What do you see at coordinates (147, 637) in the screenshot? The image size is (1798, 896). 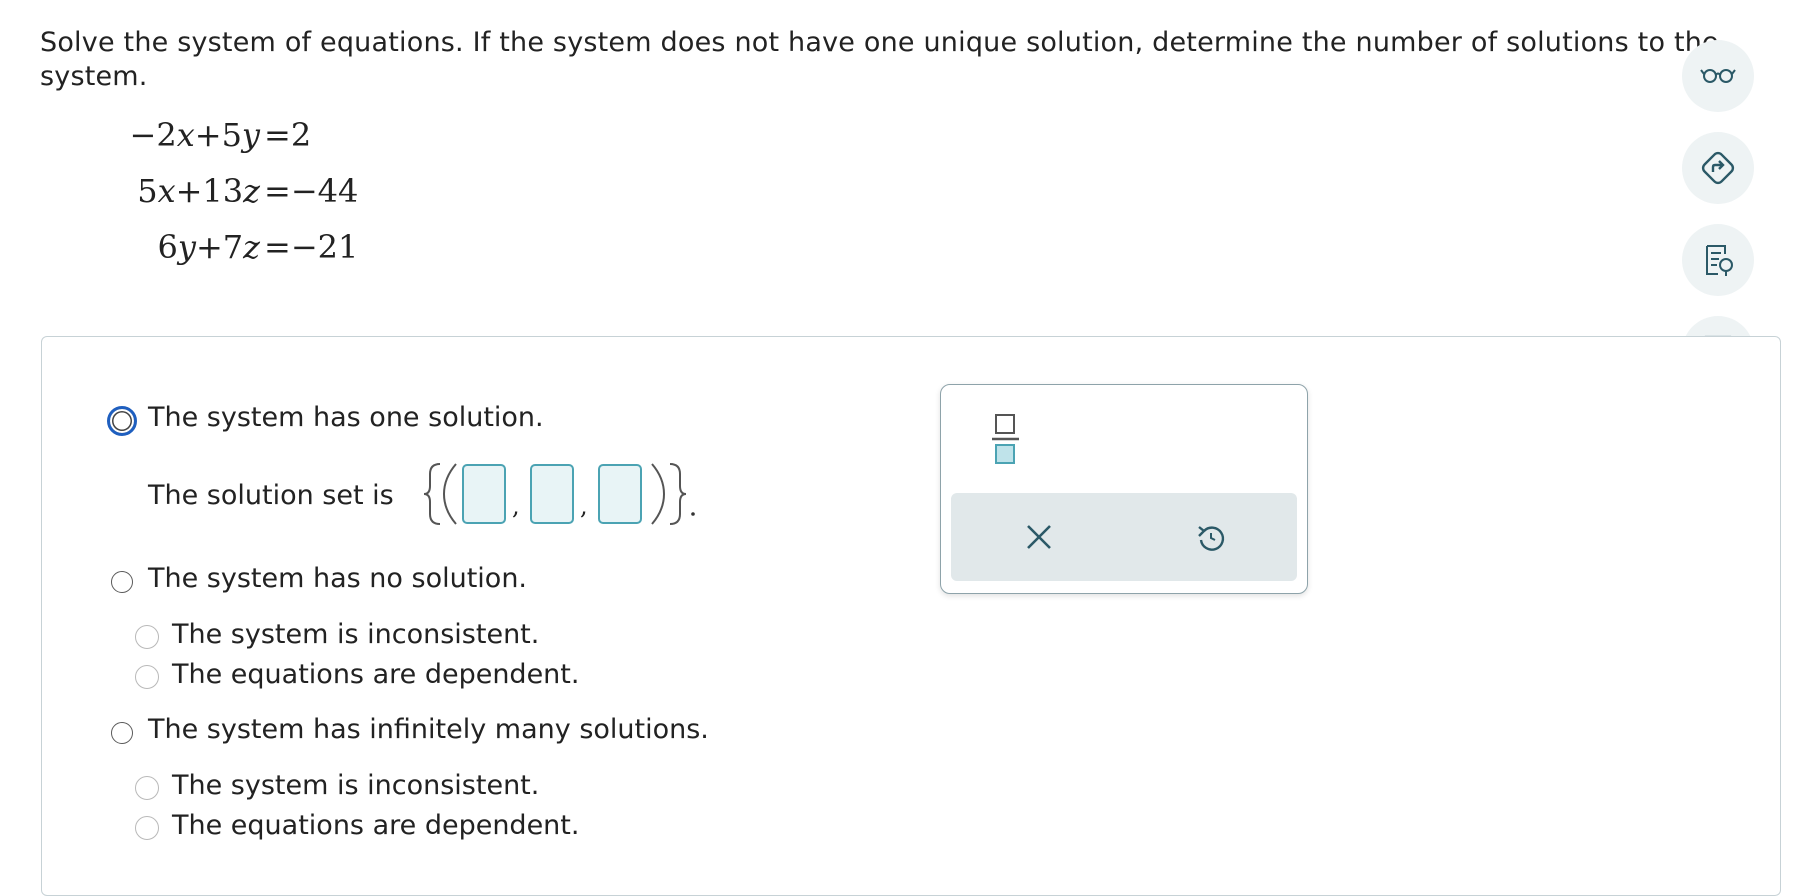 I see `radio-no-solution-inconsistent` at bounding box center [147, 637].